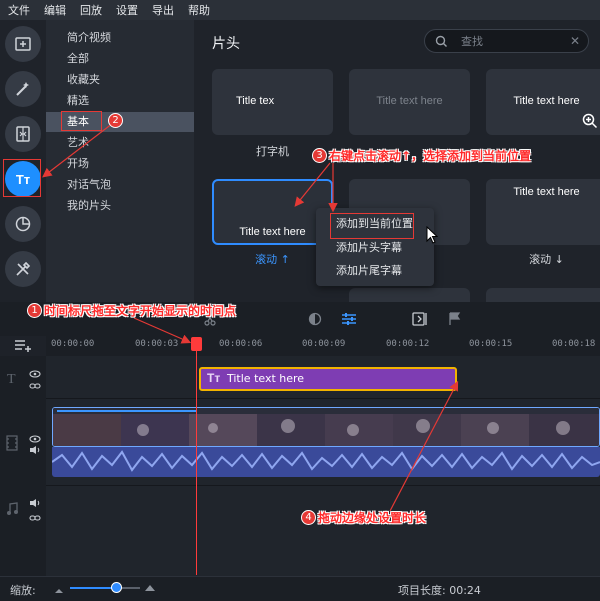  What do you see at coordinates (73, 344) in the screenshot?
I see `ruler-tick: 00:00:00` at bounding box center [73, 344].